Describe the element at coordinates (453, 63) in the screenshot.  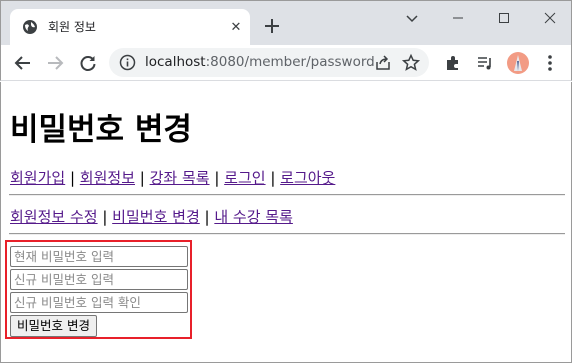
I see `extensions-puzzle-icon` at that location.